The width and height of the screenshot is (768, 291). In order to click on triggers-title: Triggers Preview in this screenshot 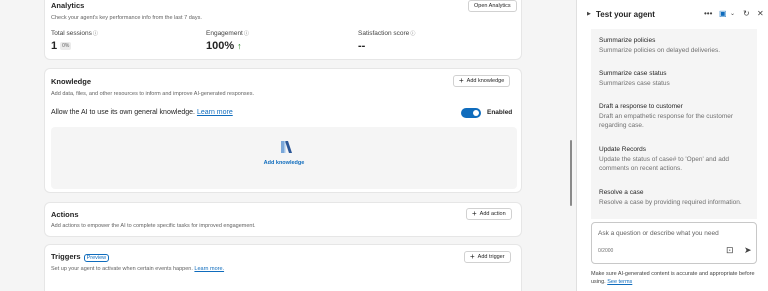, I will do `click(80, 257)`.